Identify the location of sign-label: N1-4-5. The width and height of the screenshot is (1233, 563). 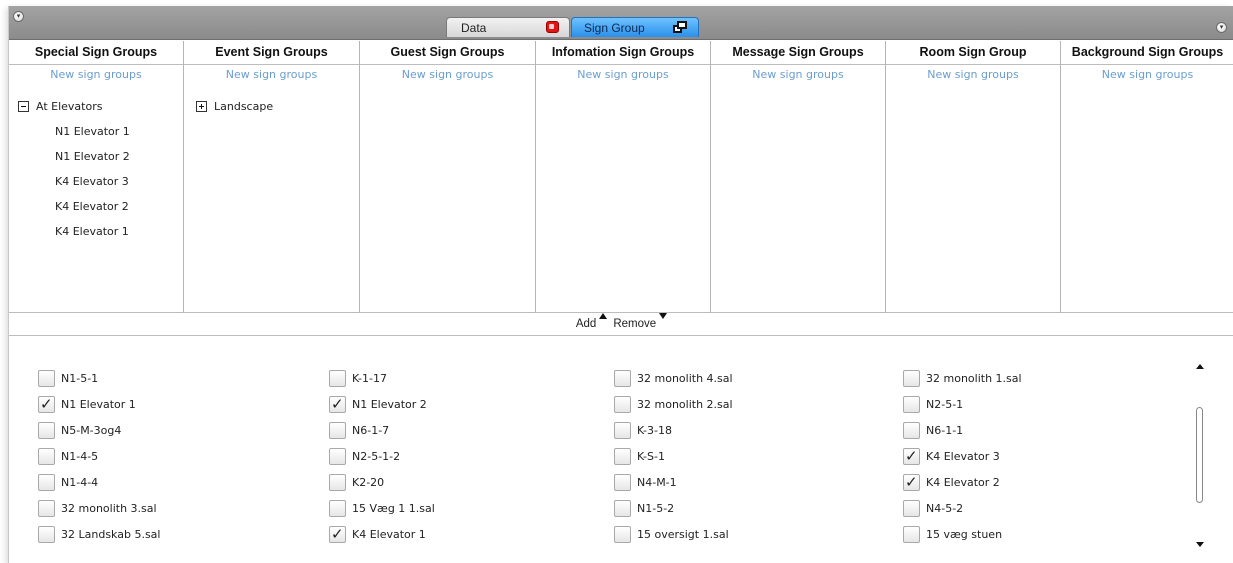
(80, 456).